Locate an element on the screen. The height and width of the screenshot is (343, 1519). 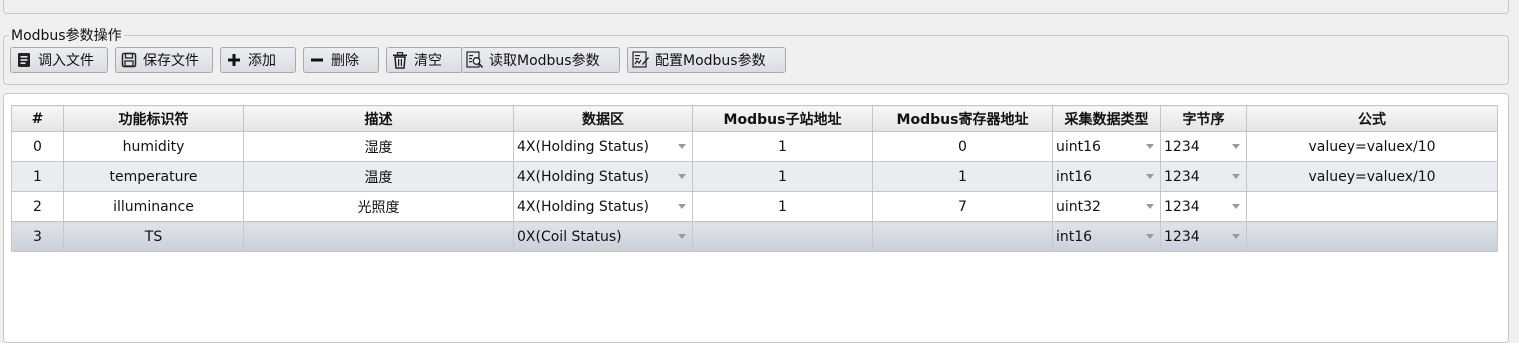
data-type-select: uint16 is located at coordinates (1106, 146).